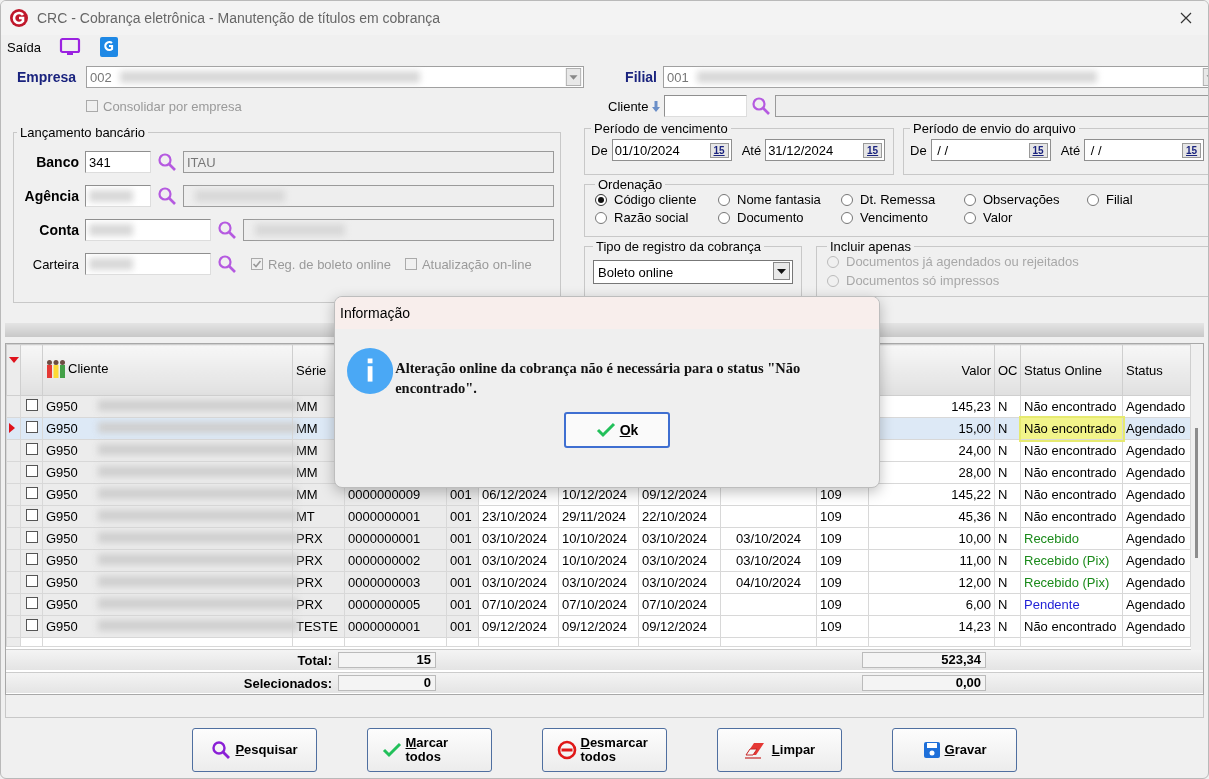  What do you see at coordinates (693, 272) in the screenshot?
I see `tipo-dropdown: Boleto online` at bounding box center [693, 272].